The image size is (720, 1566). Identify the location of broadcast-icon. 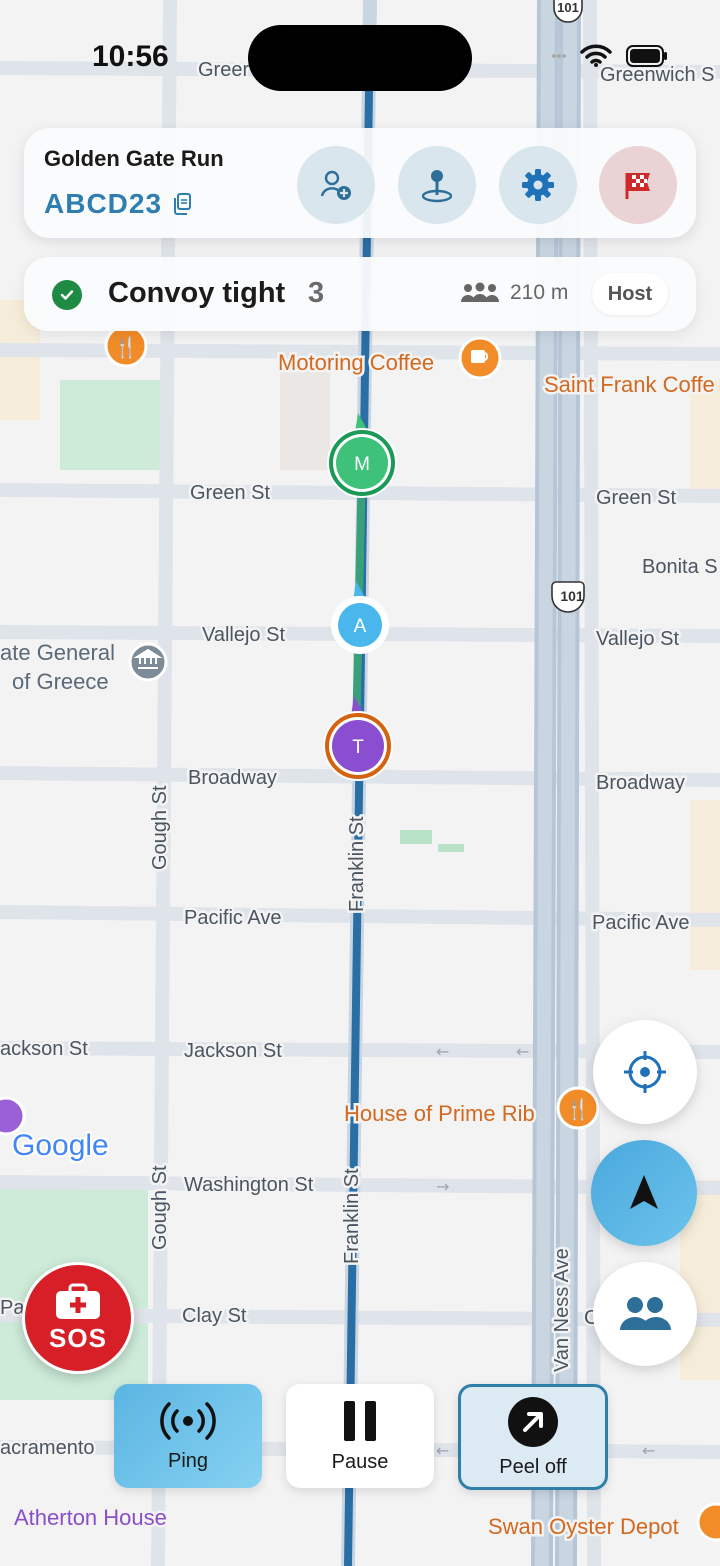
(188, 1420).